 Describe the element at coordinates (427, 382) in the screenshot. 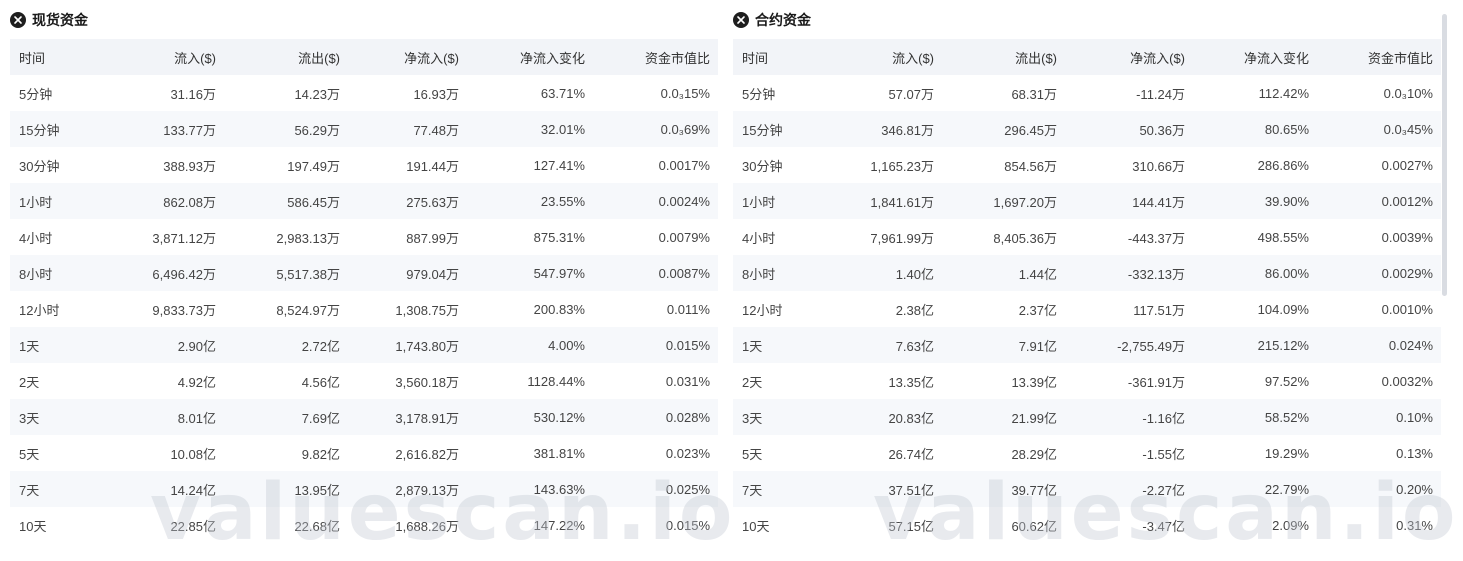

I see `net-inflow-cell: 3,560.18万` at that location.